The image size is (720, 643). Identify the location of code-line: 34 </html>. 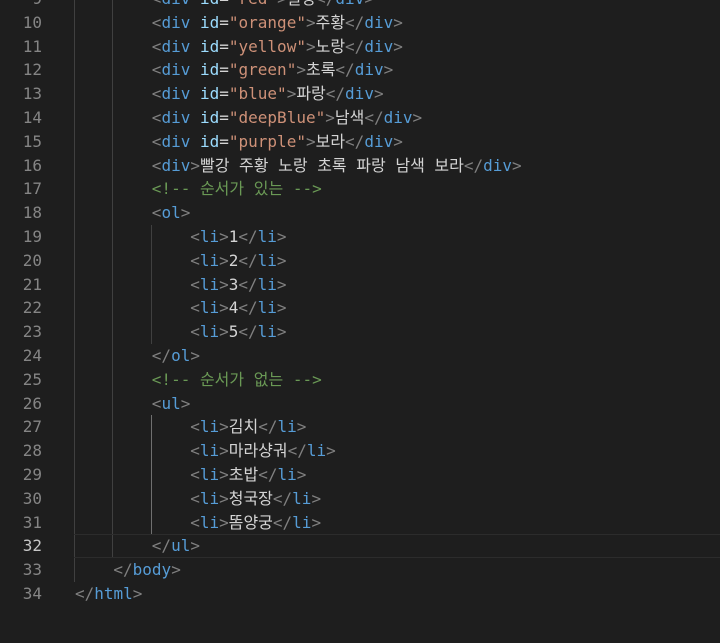
(360, 594).